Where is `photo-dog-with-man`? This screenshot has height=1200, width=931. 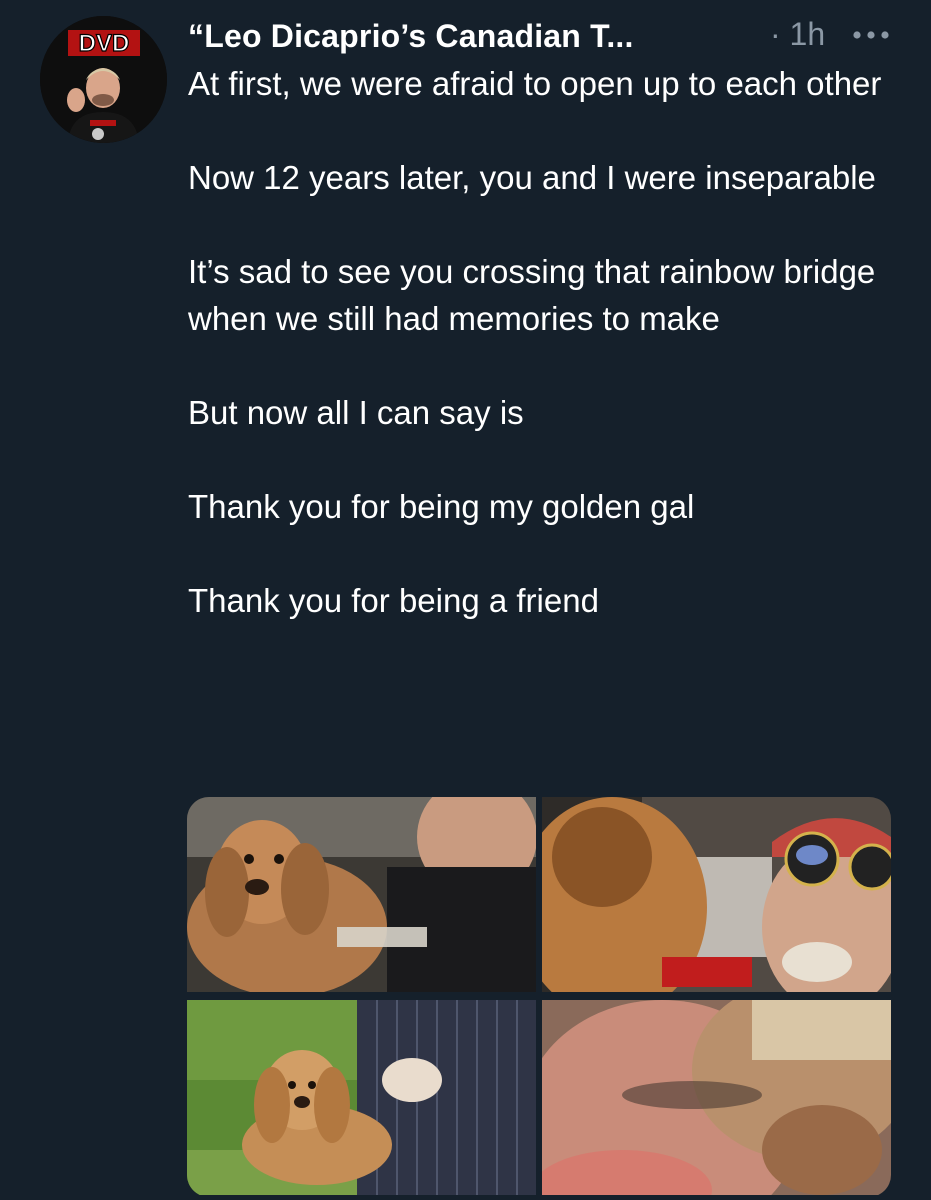 photo-dog-with-man is located at coordinates (361, 894).